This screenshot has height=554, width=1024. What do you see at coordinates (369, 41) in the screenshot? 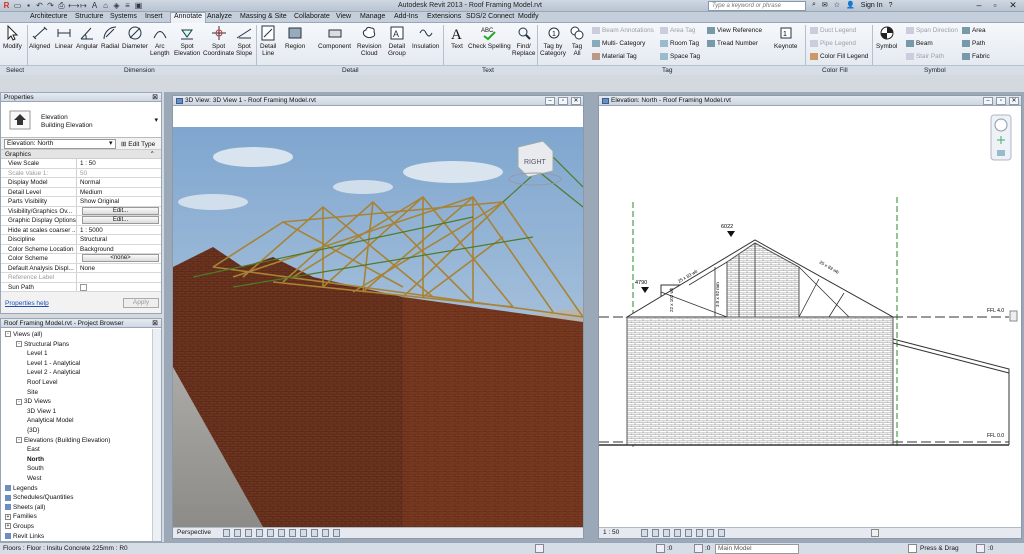
I see `revision-cloud-button: Revision Cloud` at bounding box center [369, 41].